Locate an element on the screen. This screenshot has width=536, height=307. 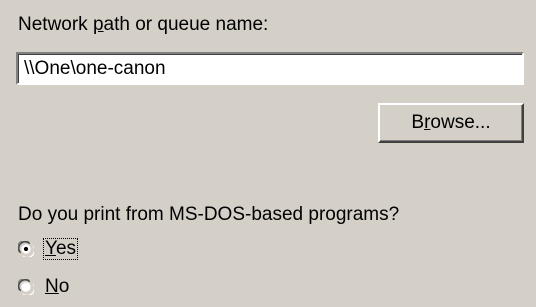
no-radio-option: No is located at coordinates (44, 287).